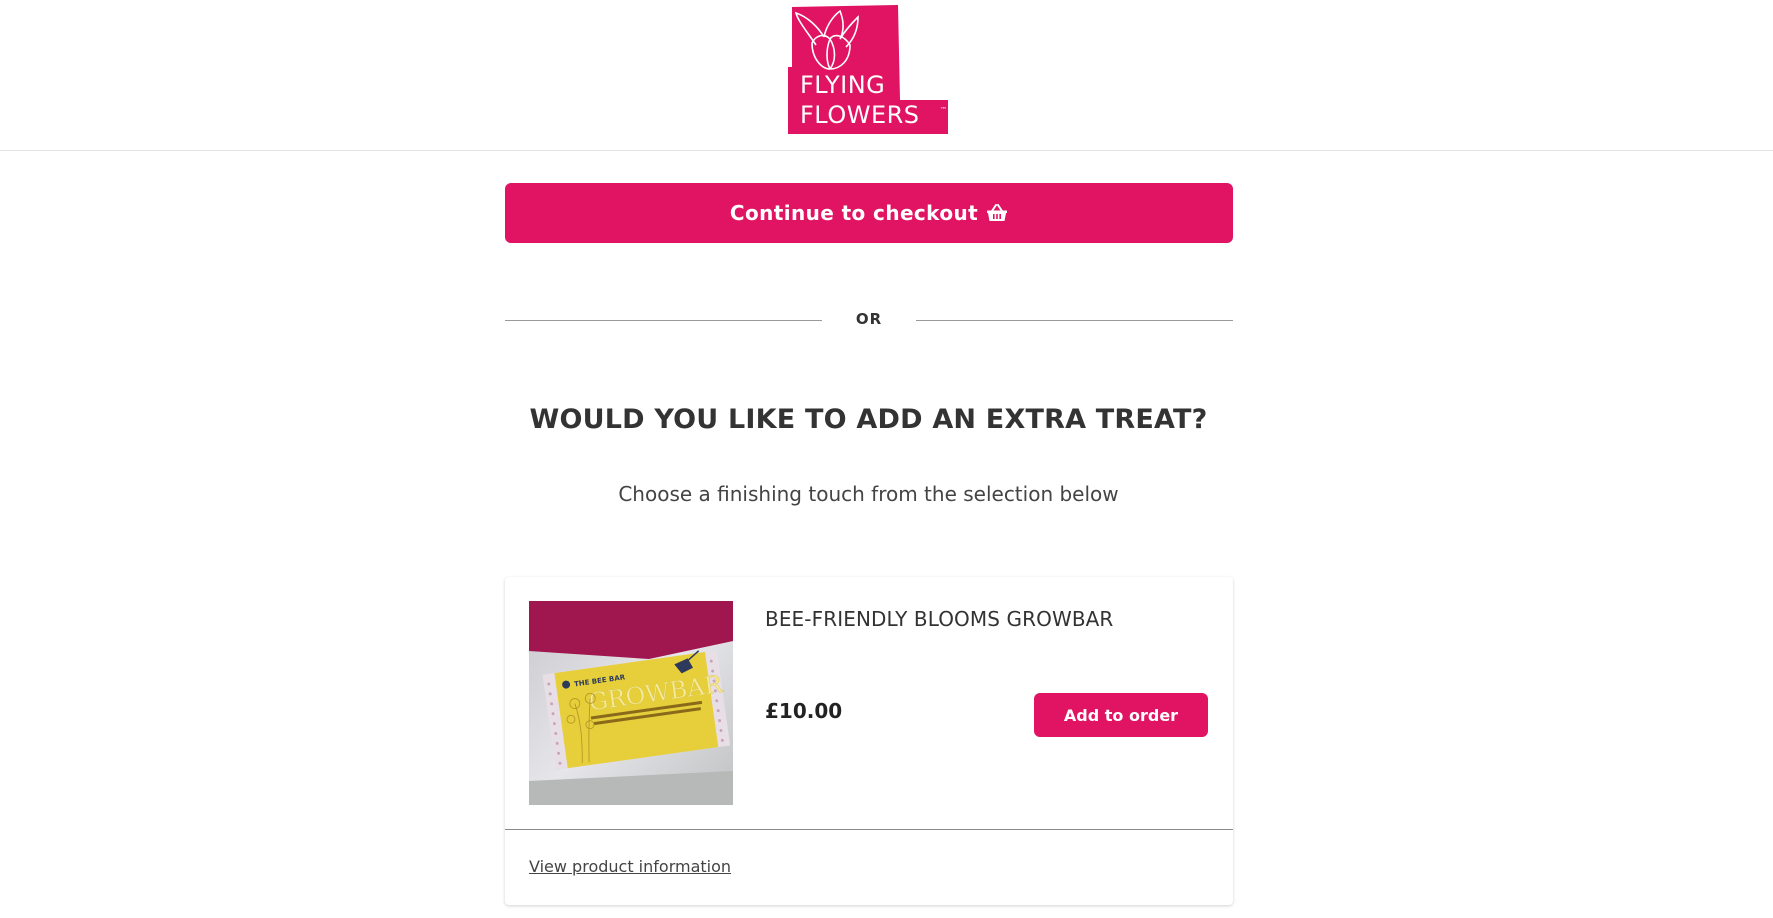 This screenshot has height=918, width=1773. I want to click on growbar-photo: THE BEE BAR GROWBAR, so click(631, 703).